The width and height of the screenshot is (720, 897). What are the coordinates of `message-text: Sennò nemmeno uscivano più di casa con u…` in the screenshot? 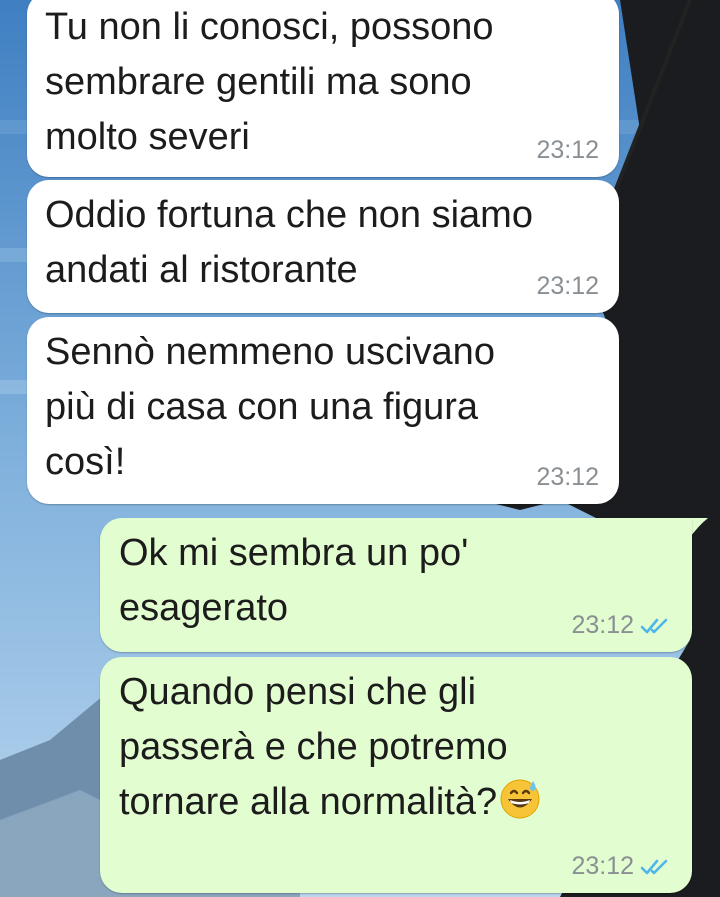 It's located at (270, 407).